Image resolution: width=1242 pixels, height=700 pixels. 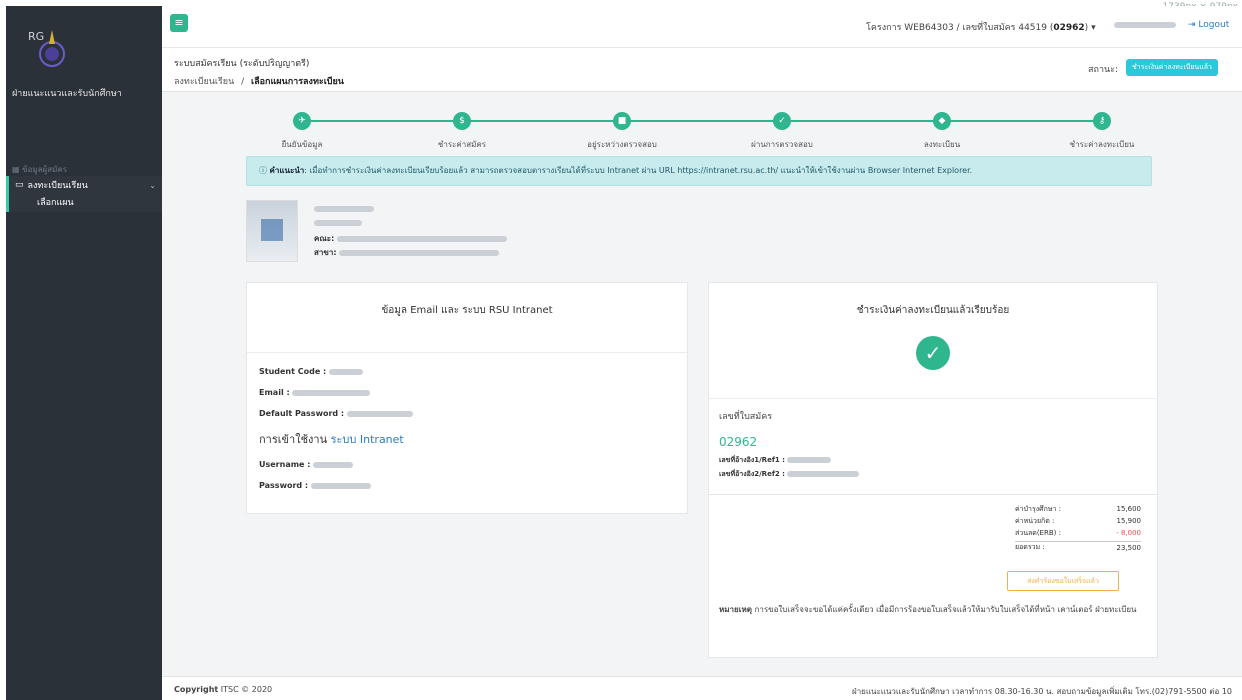 What do you see at coordinates (85, 203) in the screenshot?
I see `sidebar-subitem-select-plan: เลือกแผน` at bounding box center [85, 203].